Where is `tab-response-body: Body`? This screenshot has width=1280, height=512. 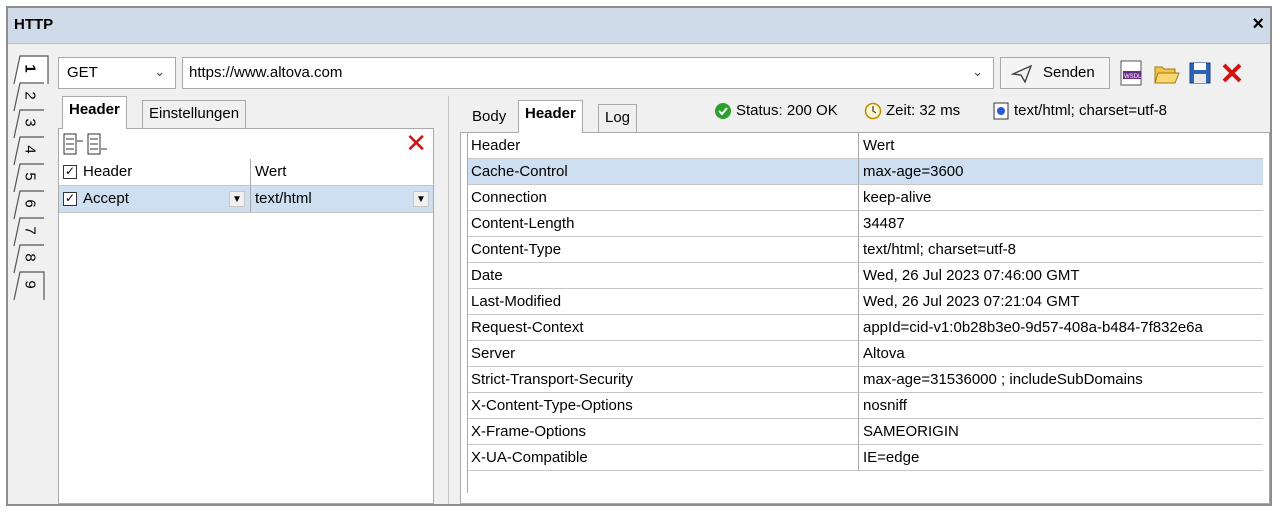
tab-response-body: Body is located at coordinates (489, 118).